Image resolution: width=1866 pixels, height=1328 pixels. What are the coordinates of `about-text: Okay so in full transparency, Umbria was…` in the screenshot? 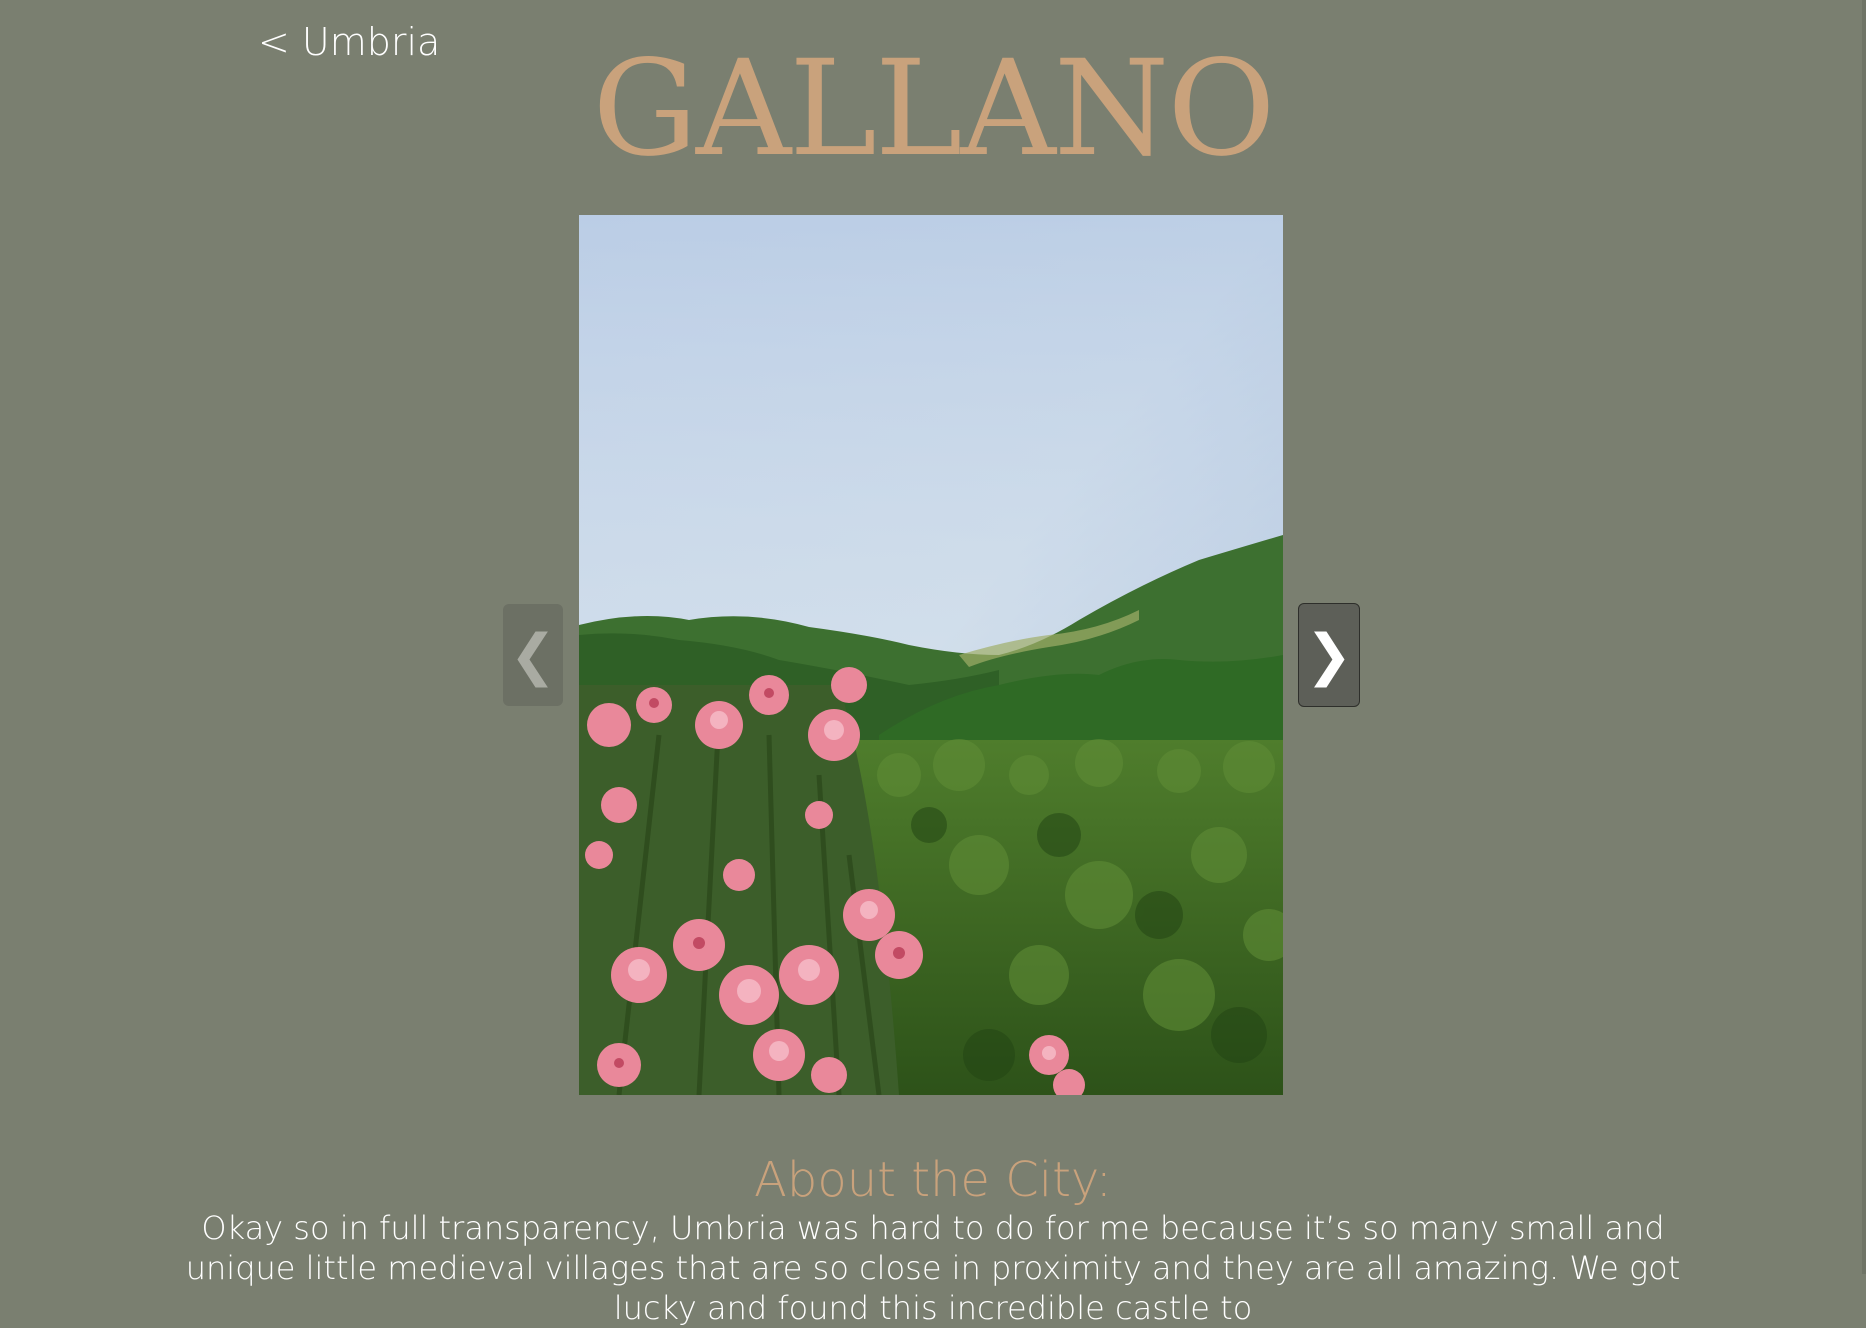 It's located at (933, 1268).